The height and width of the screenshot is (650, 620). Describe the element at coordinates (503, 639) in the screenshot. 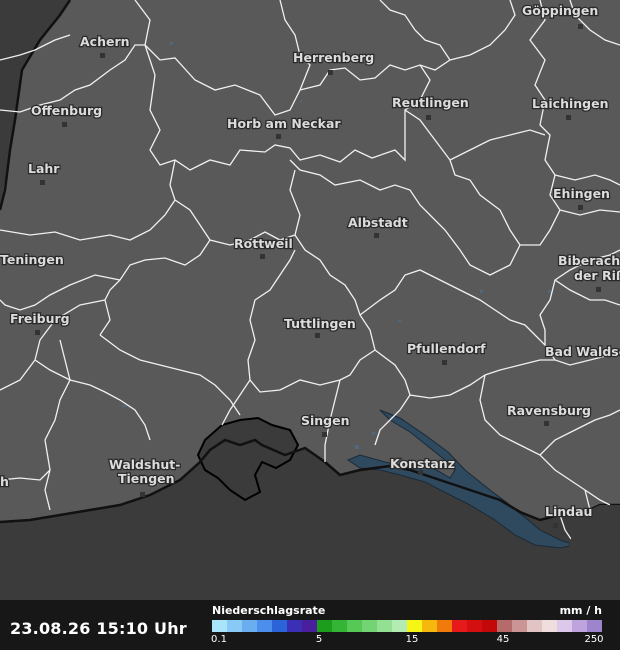

I see `legend-tick: 45` at that location.